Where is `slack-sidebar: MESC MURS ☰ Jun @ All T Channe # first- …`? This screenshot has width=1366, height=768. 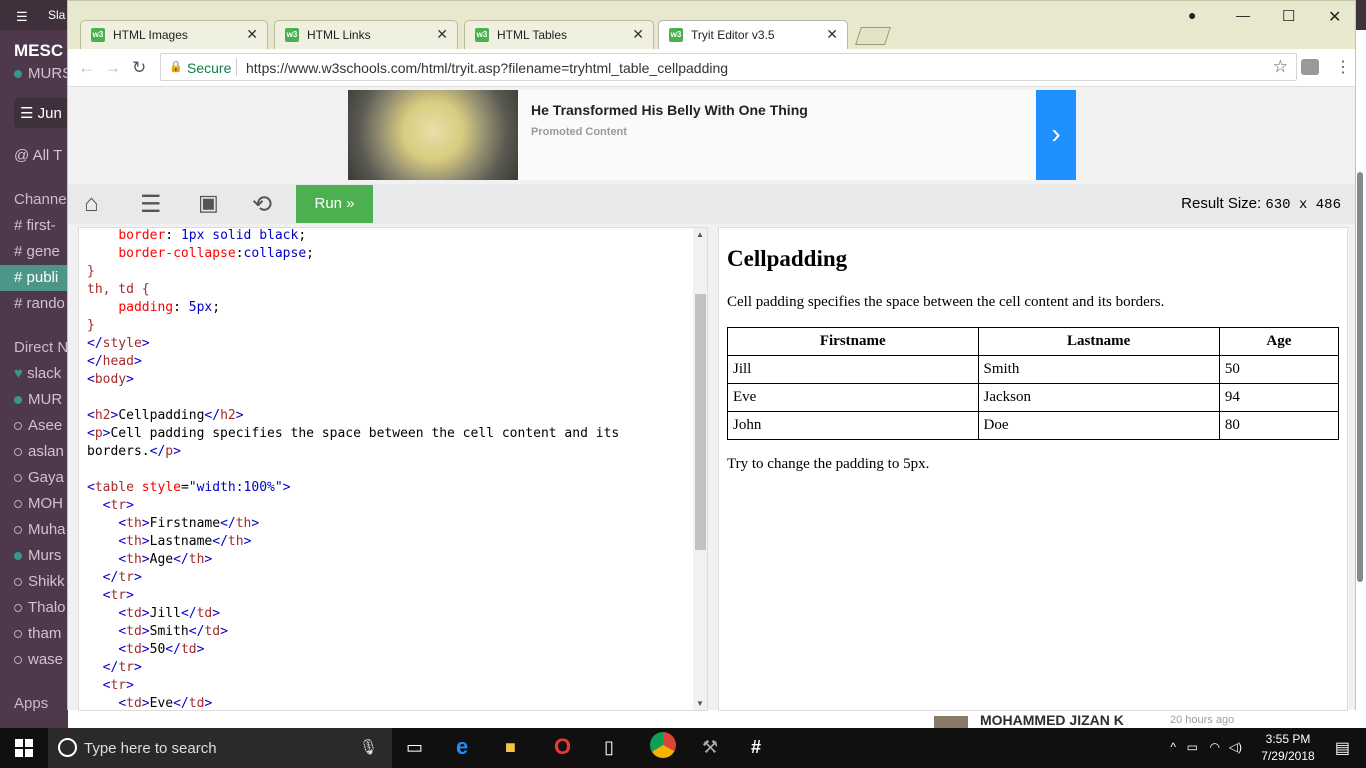
slack-sidebar: MESC MURS ☰ Jun @ All T Channe # first- … is located at coordinates (34, 379).